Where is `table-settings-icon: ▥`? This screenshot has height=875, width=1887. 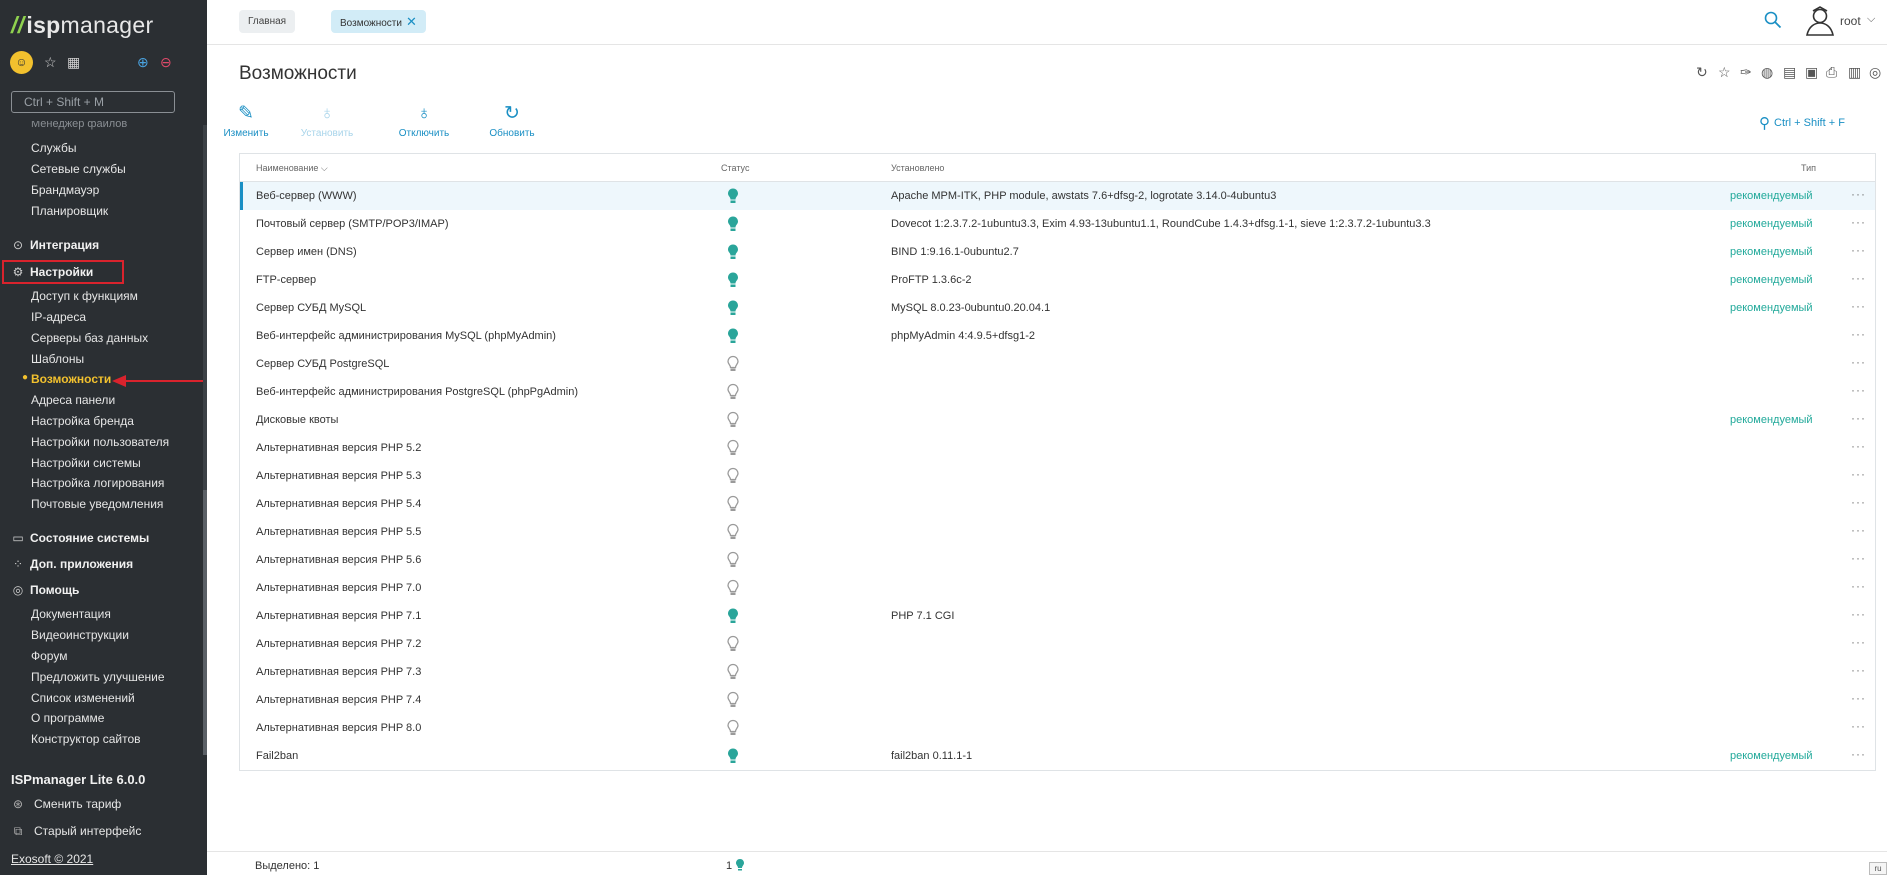 table-settings-icon: ▥ is located at coordinates (1854, 72).